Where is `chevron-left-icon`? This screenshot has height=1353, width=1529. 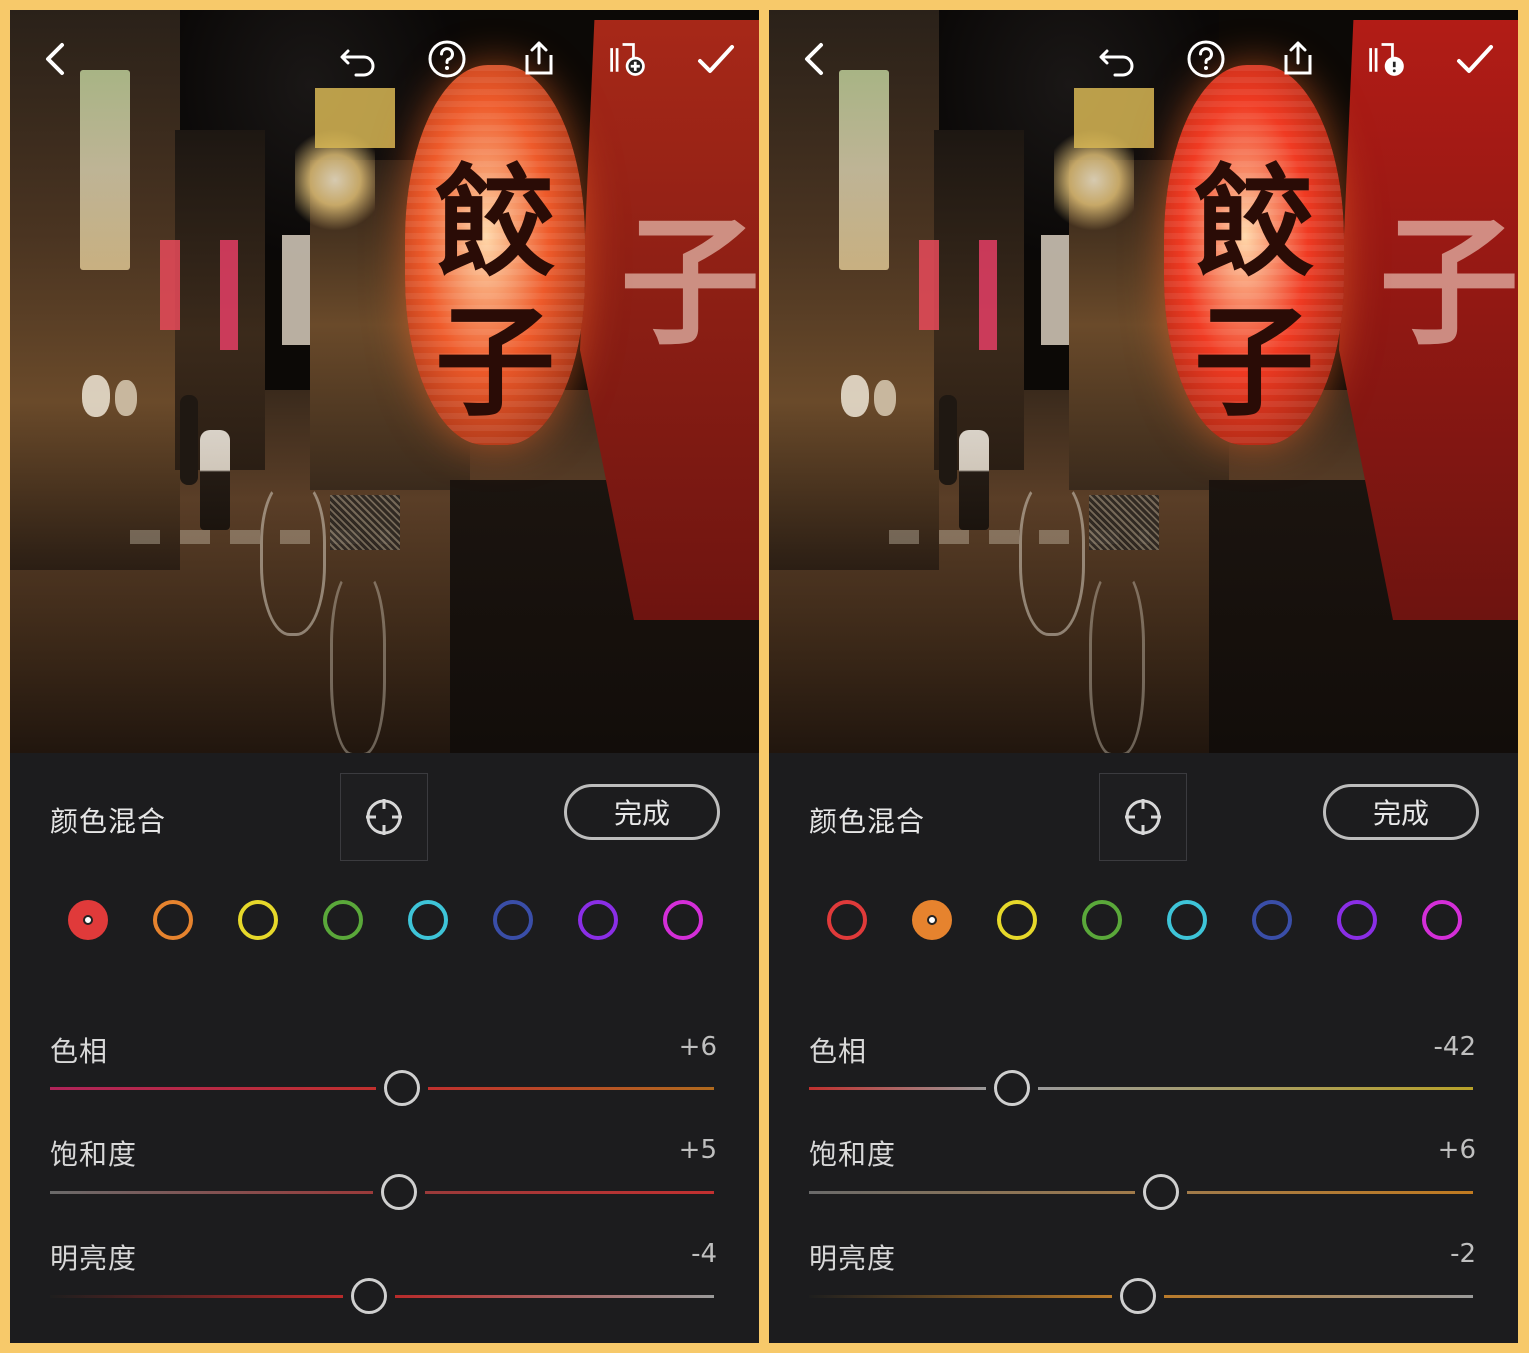 chevron-left-icon is located at coordinates (55, 59).